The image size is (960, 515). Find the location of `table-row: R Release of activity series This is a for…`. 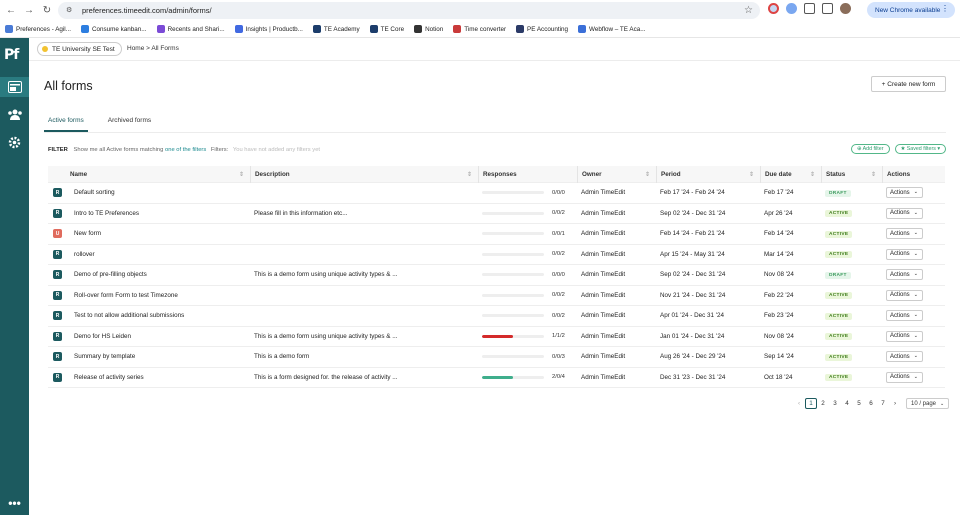

table-row: R Release of activity series This is a for… is located at coordinates (496, 378).